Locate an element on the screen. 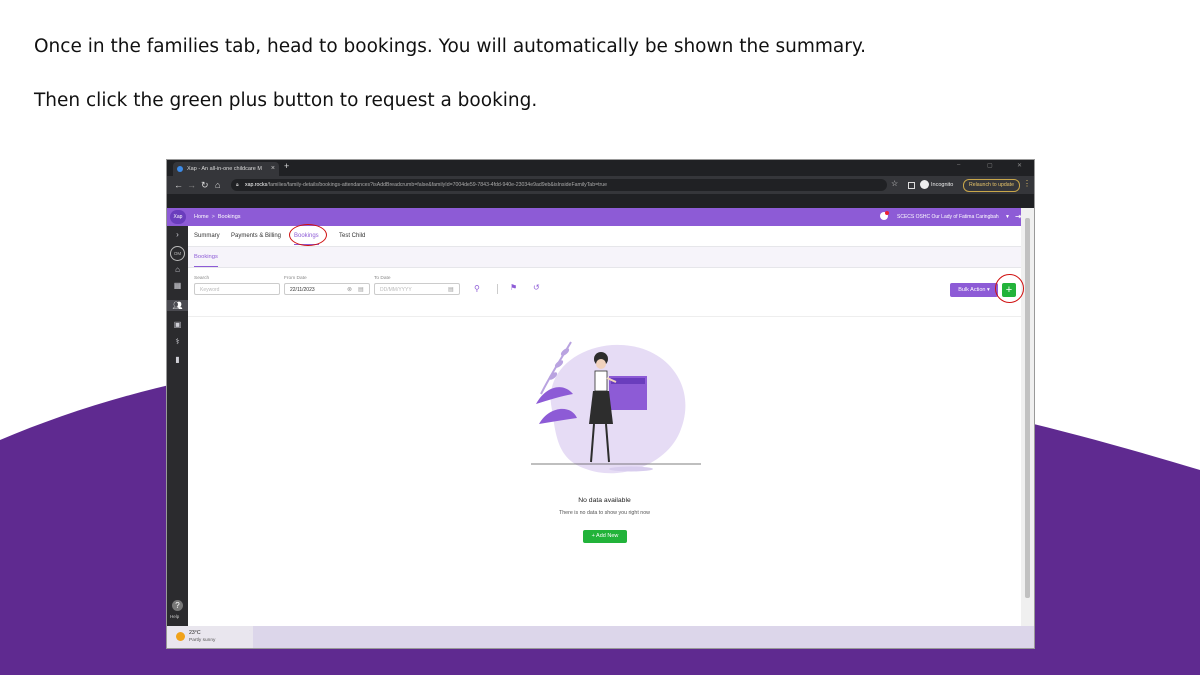 Image resolution: width=1200 pixels, height=675 pixels. bookings-subtabs: Bookings is located at coordinates (604, 257).